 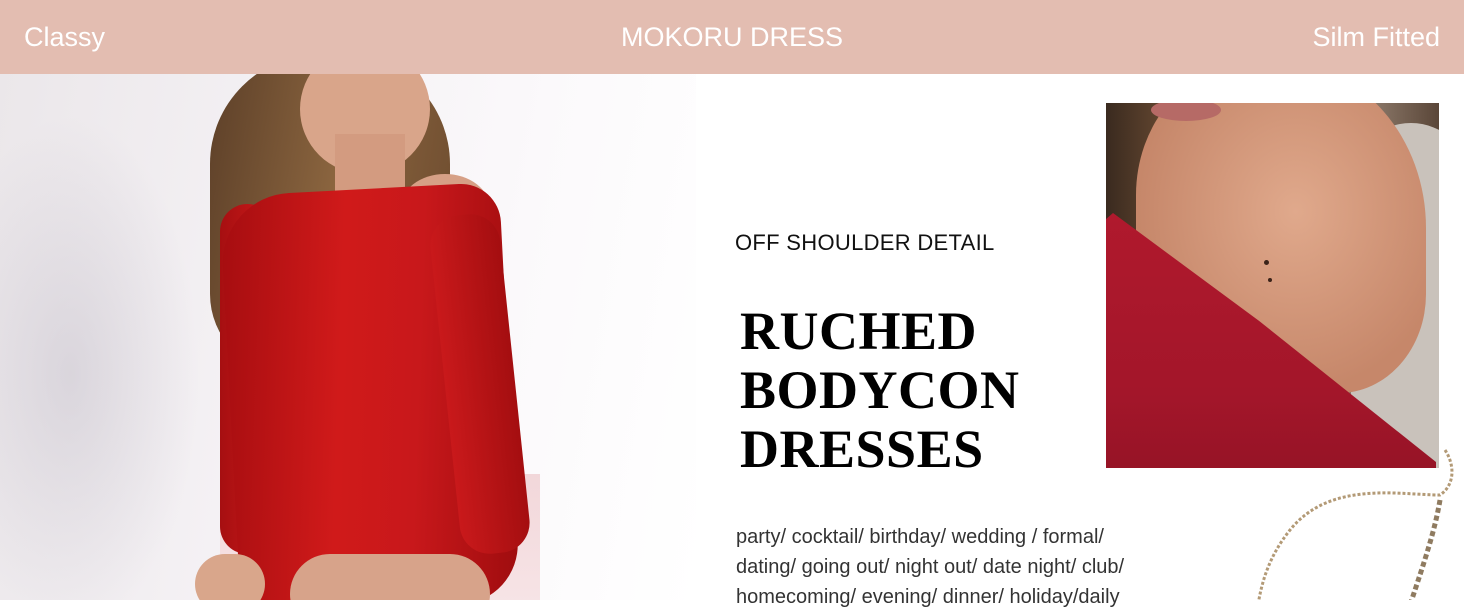 I want to click on top-banner: Classy MOKORU DRESS Silm Fitted, so click(x=732, y=37).